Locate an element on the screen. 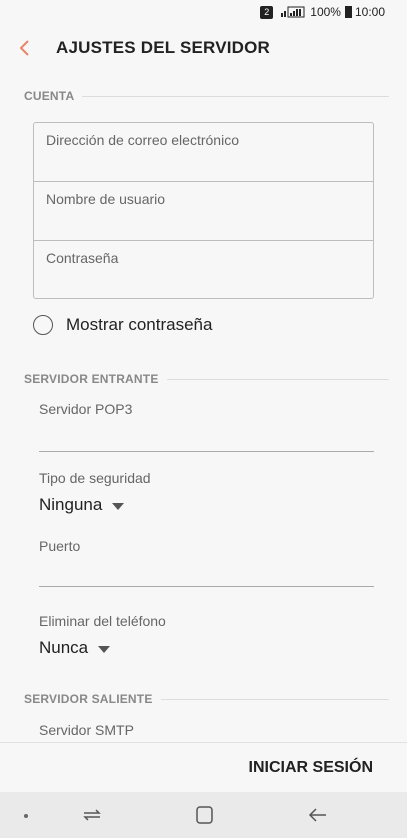 This screenshot has width=407, height=838. back-arrow-icon is located at coordinates (318, 815).